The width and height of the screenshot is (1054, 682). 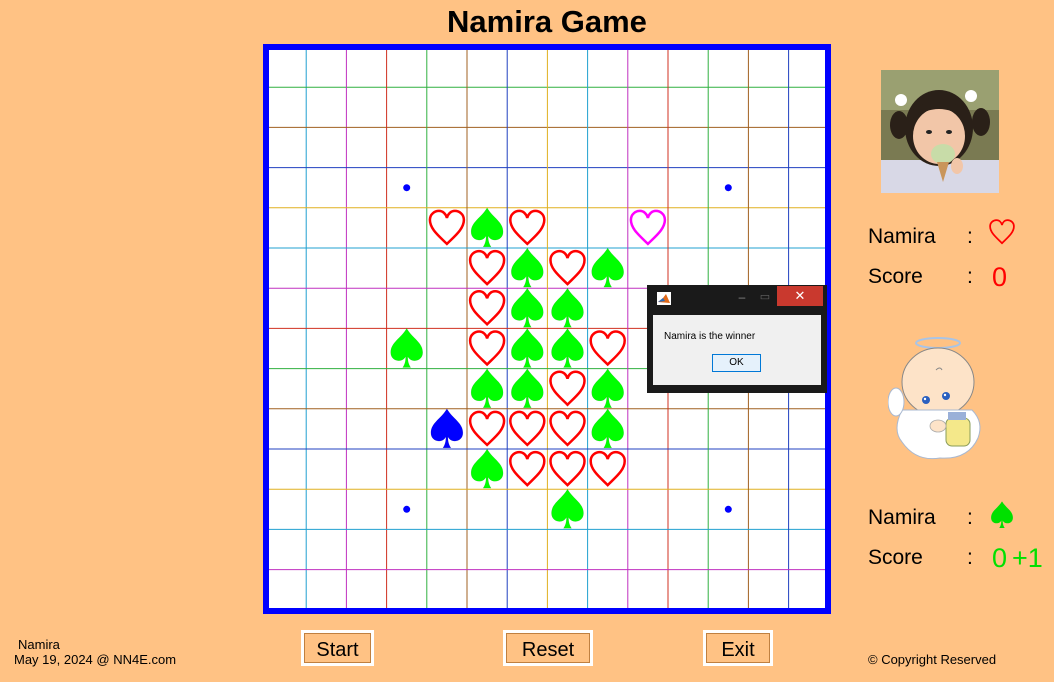 What do you see at coordinates (337, 648) in the screenshot?
I see `start-button: Start` at bounding box center [337, 648].